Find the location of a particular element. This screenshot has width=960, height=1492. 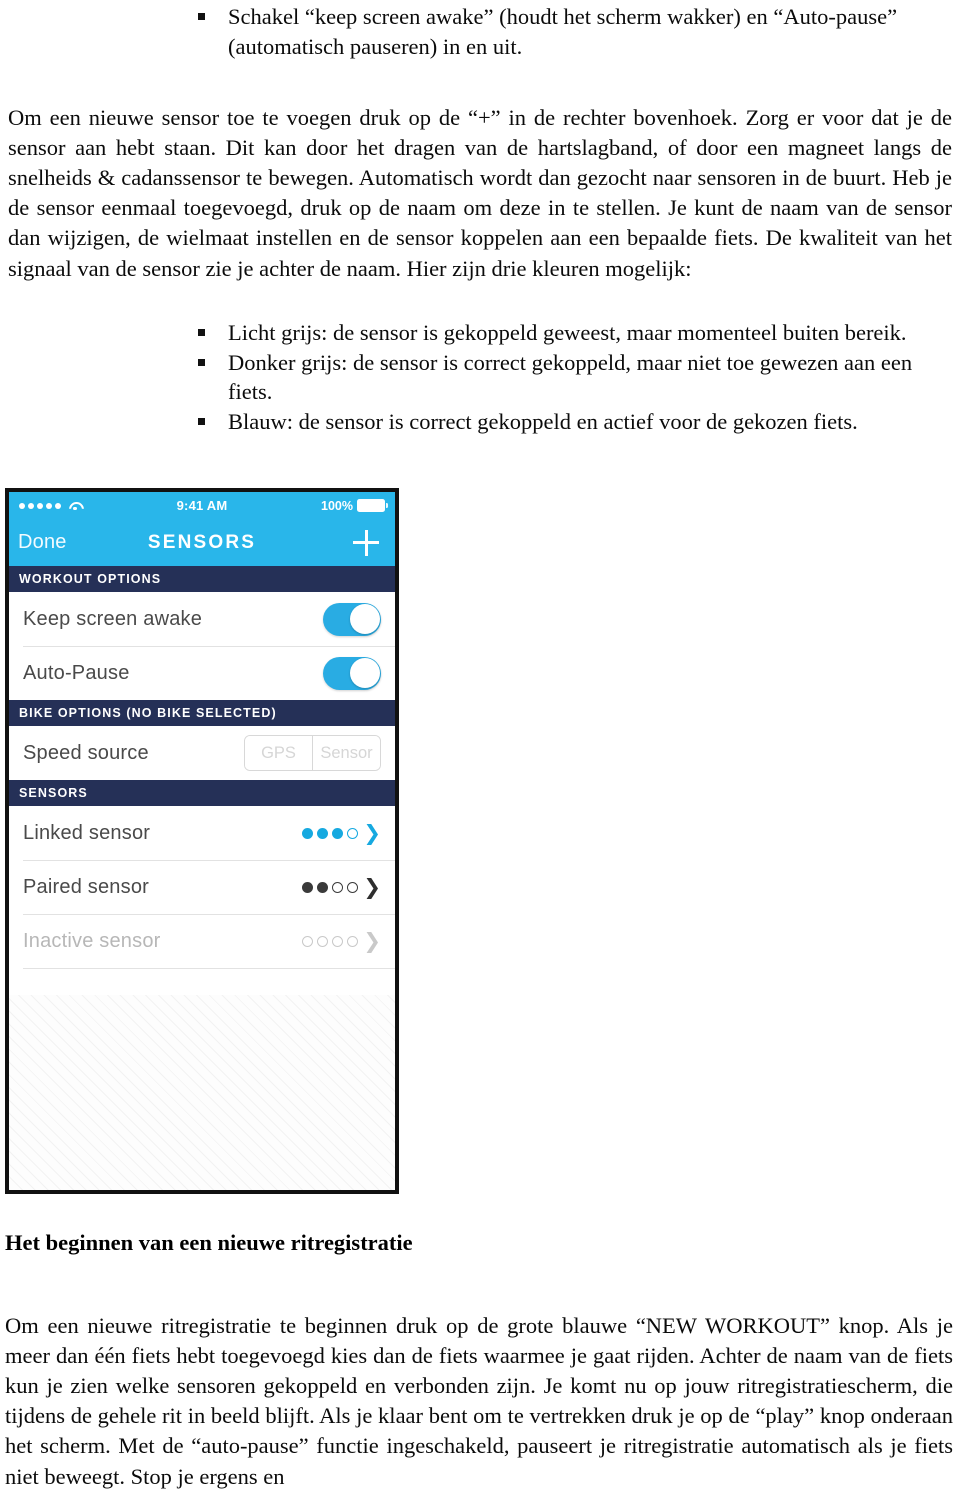

page-title: SENSORS is located at coordinates (202, 542).